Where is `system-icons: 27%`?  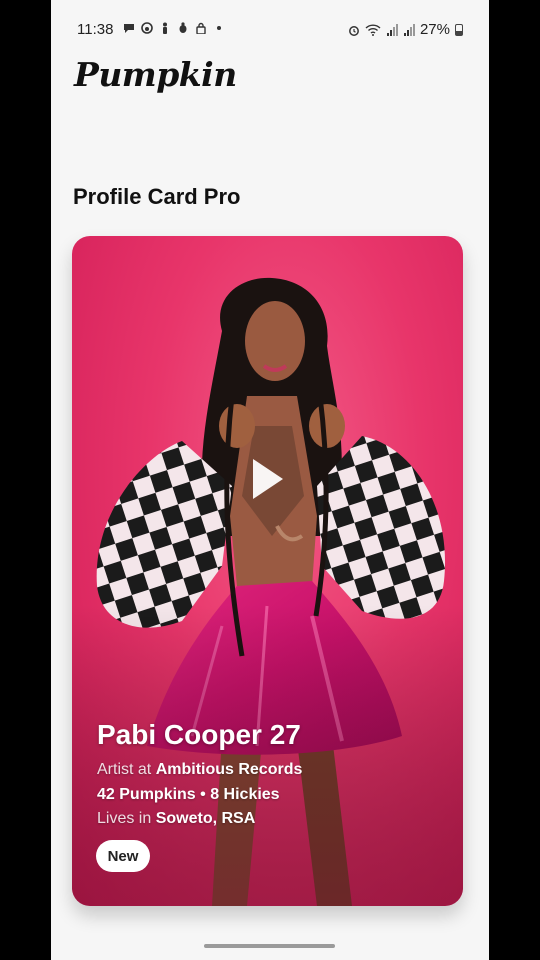 system-icons: 27% is located at coordinates (405, 29).